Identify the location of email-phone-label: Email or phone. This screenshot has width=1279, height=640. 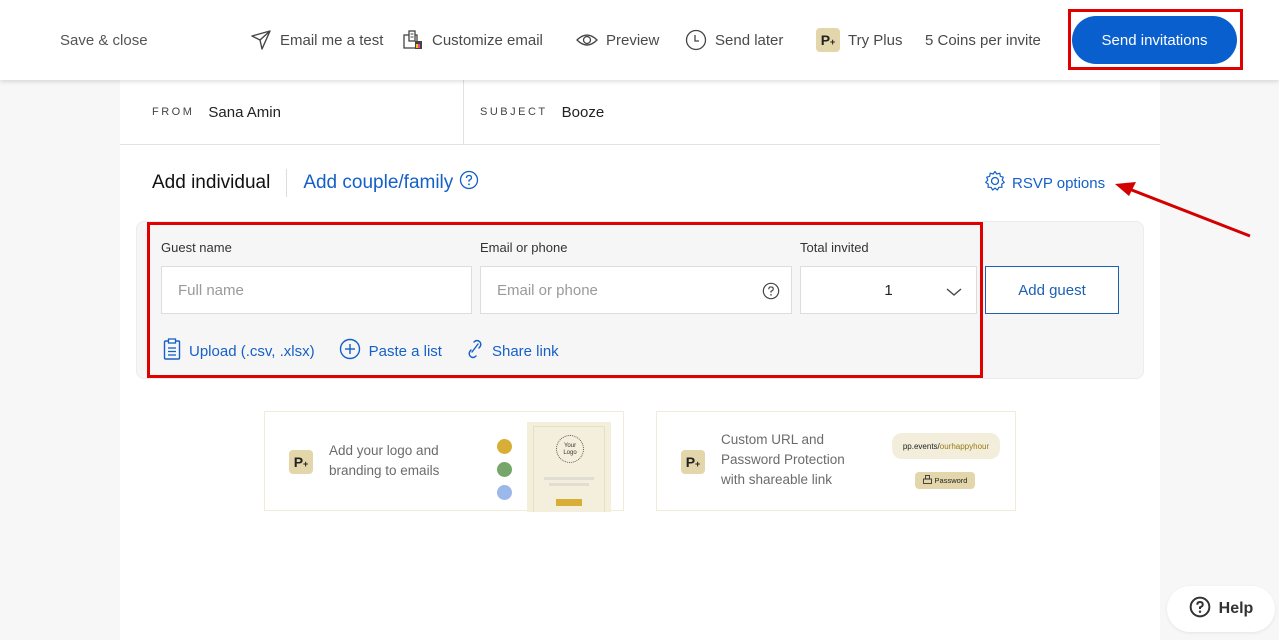
(524, 247).